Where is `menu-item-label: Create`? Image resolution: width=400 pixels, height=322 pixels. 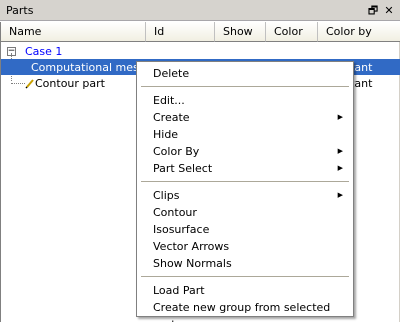 menu-item-label: Create is located at coordinates (171, 117).